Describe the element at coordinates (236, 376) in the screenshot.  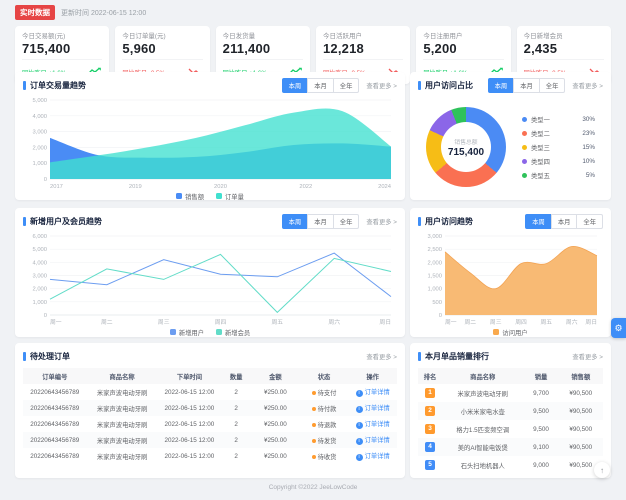
I see `column-header: 数量` at that location.